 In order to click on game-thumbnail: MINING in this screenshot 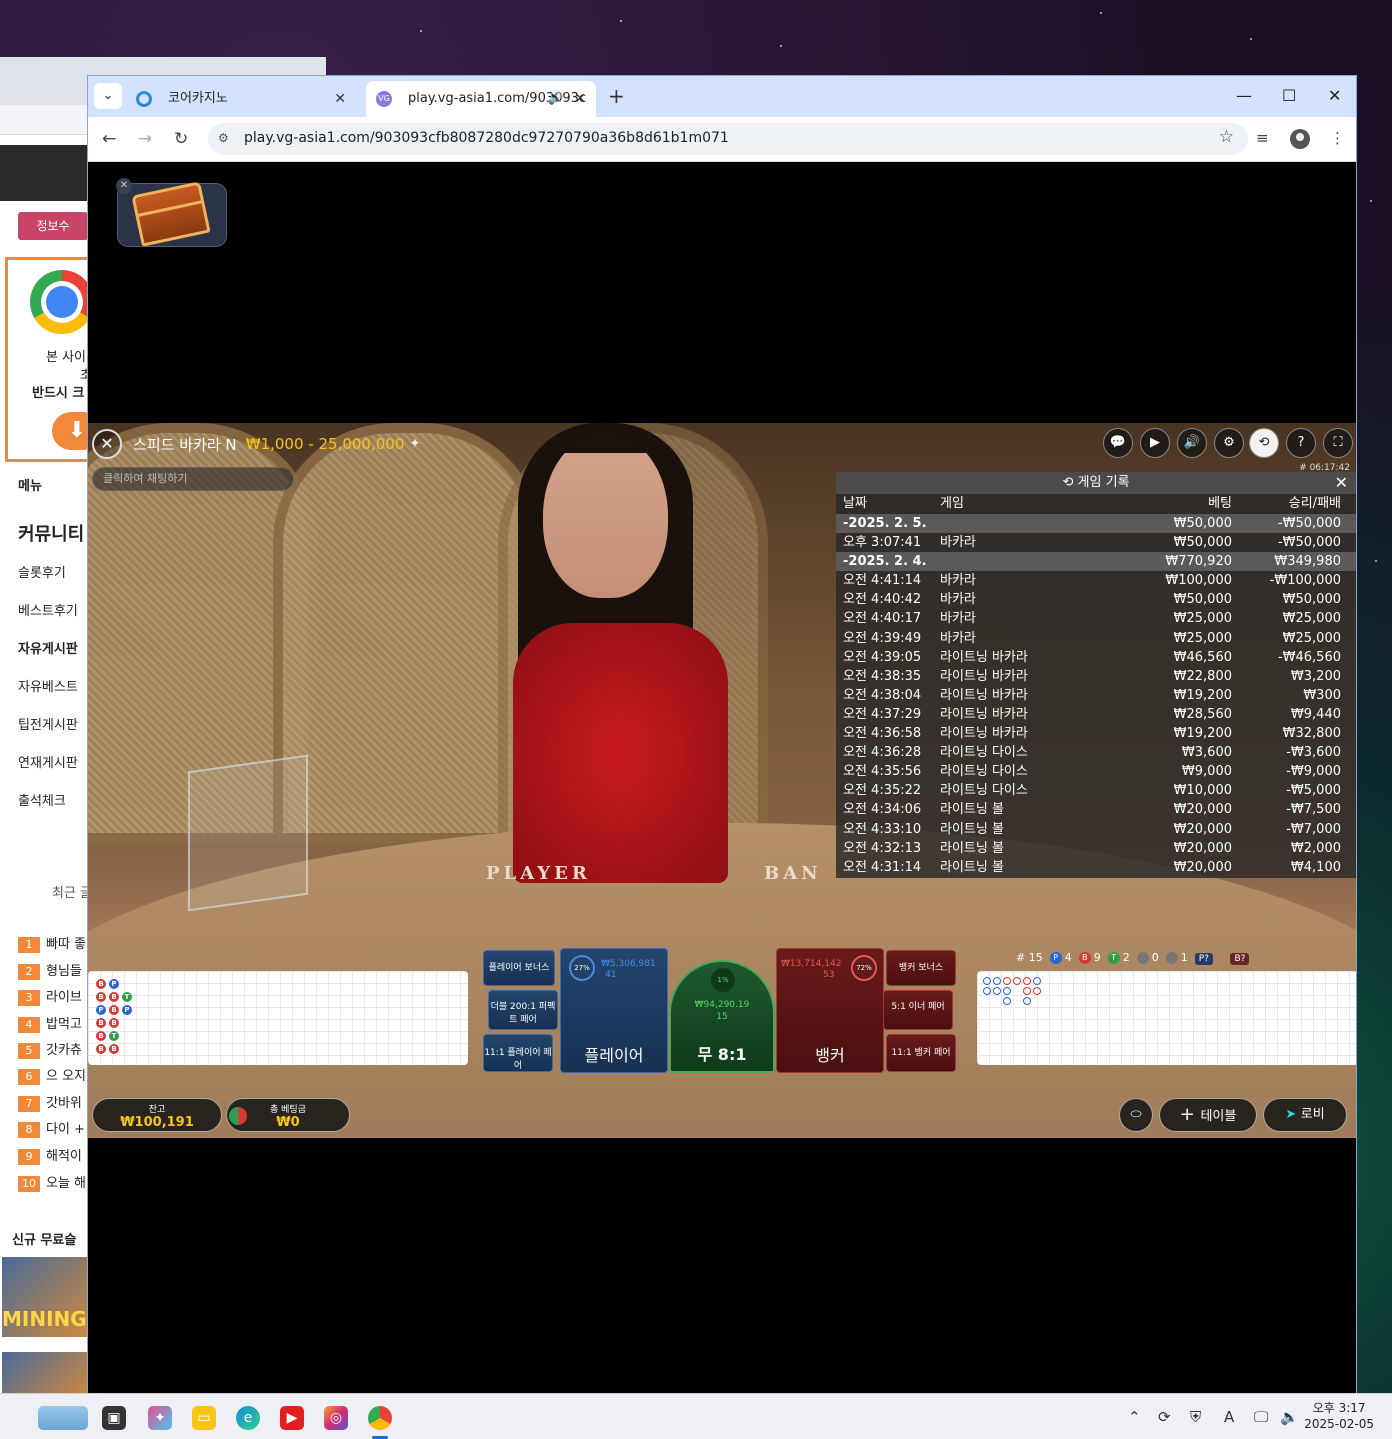, I will do `click(46, 1297)`.